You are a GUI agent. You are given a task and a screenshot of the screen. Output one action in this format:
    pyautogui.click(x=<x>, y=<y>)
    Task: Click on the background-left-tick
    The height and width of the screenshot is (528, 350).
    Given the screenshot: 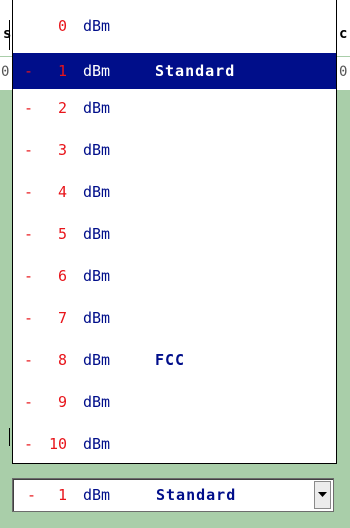 What is the action you would take?
    pyautogui.click(x=9, y=437)
    